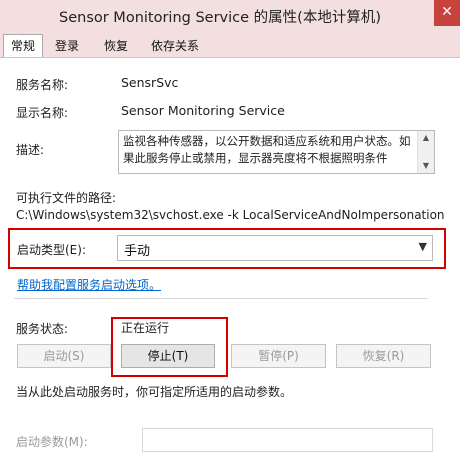 The width and height of the screenshot is (460, 455). What do you see at coordinates (169, 347) in the screenshot?
I see `highlight-stop` at bounding box center [169, 347].